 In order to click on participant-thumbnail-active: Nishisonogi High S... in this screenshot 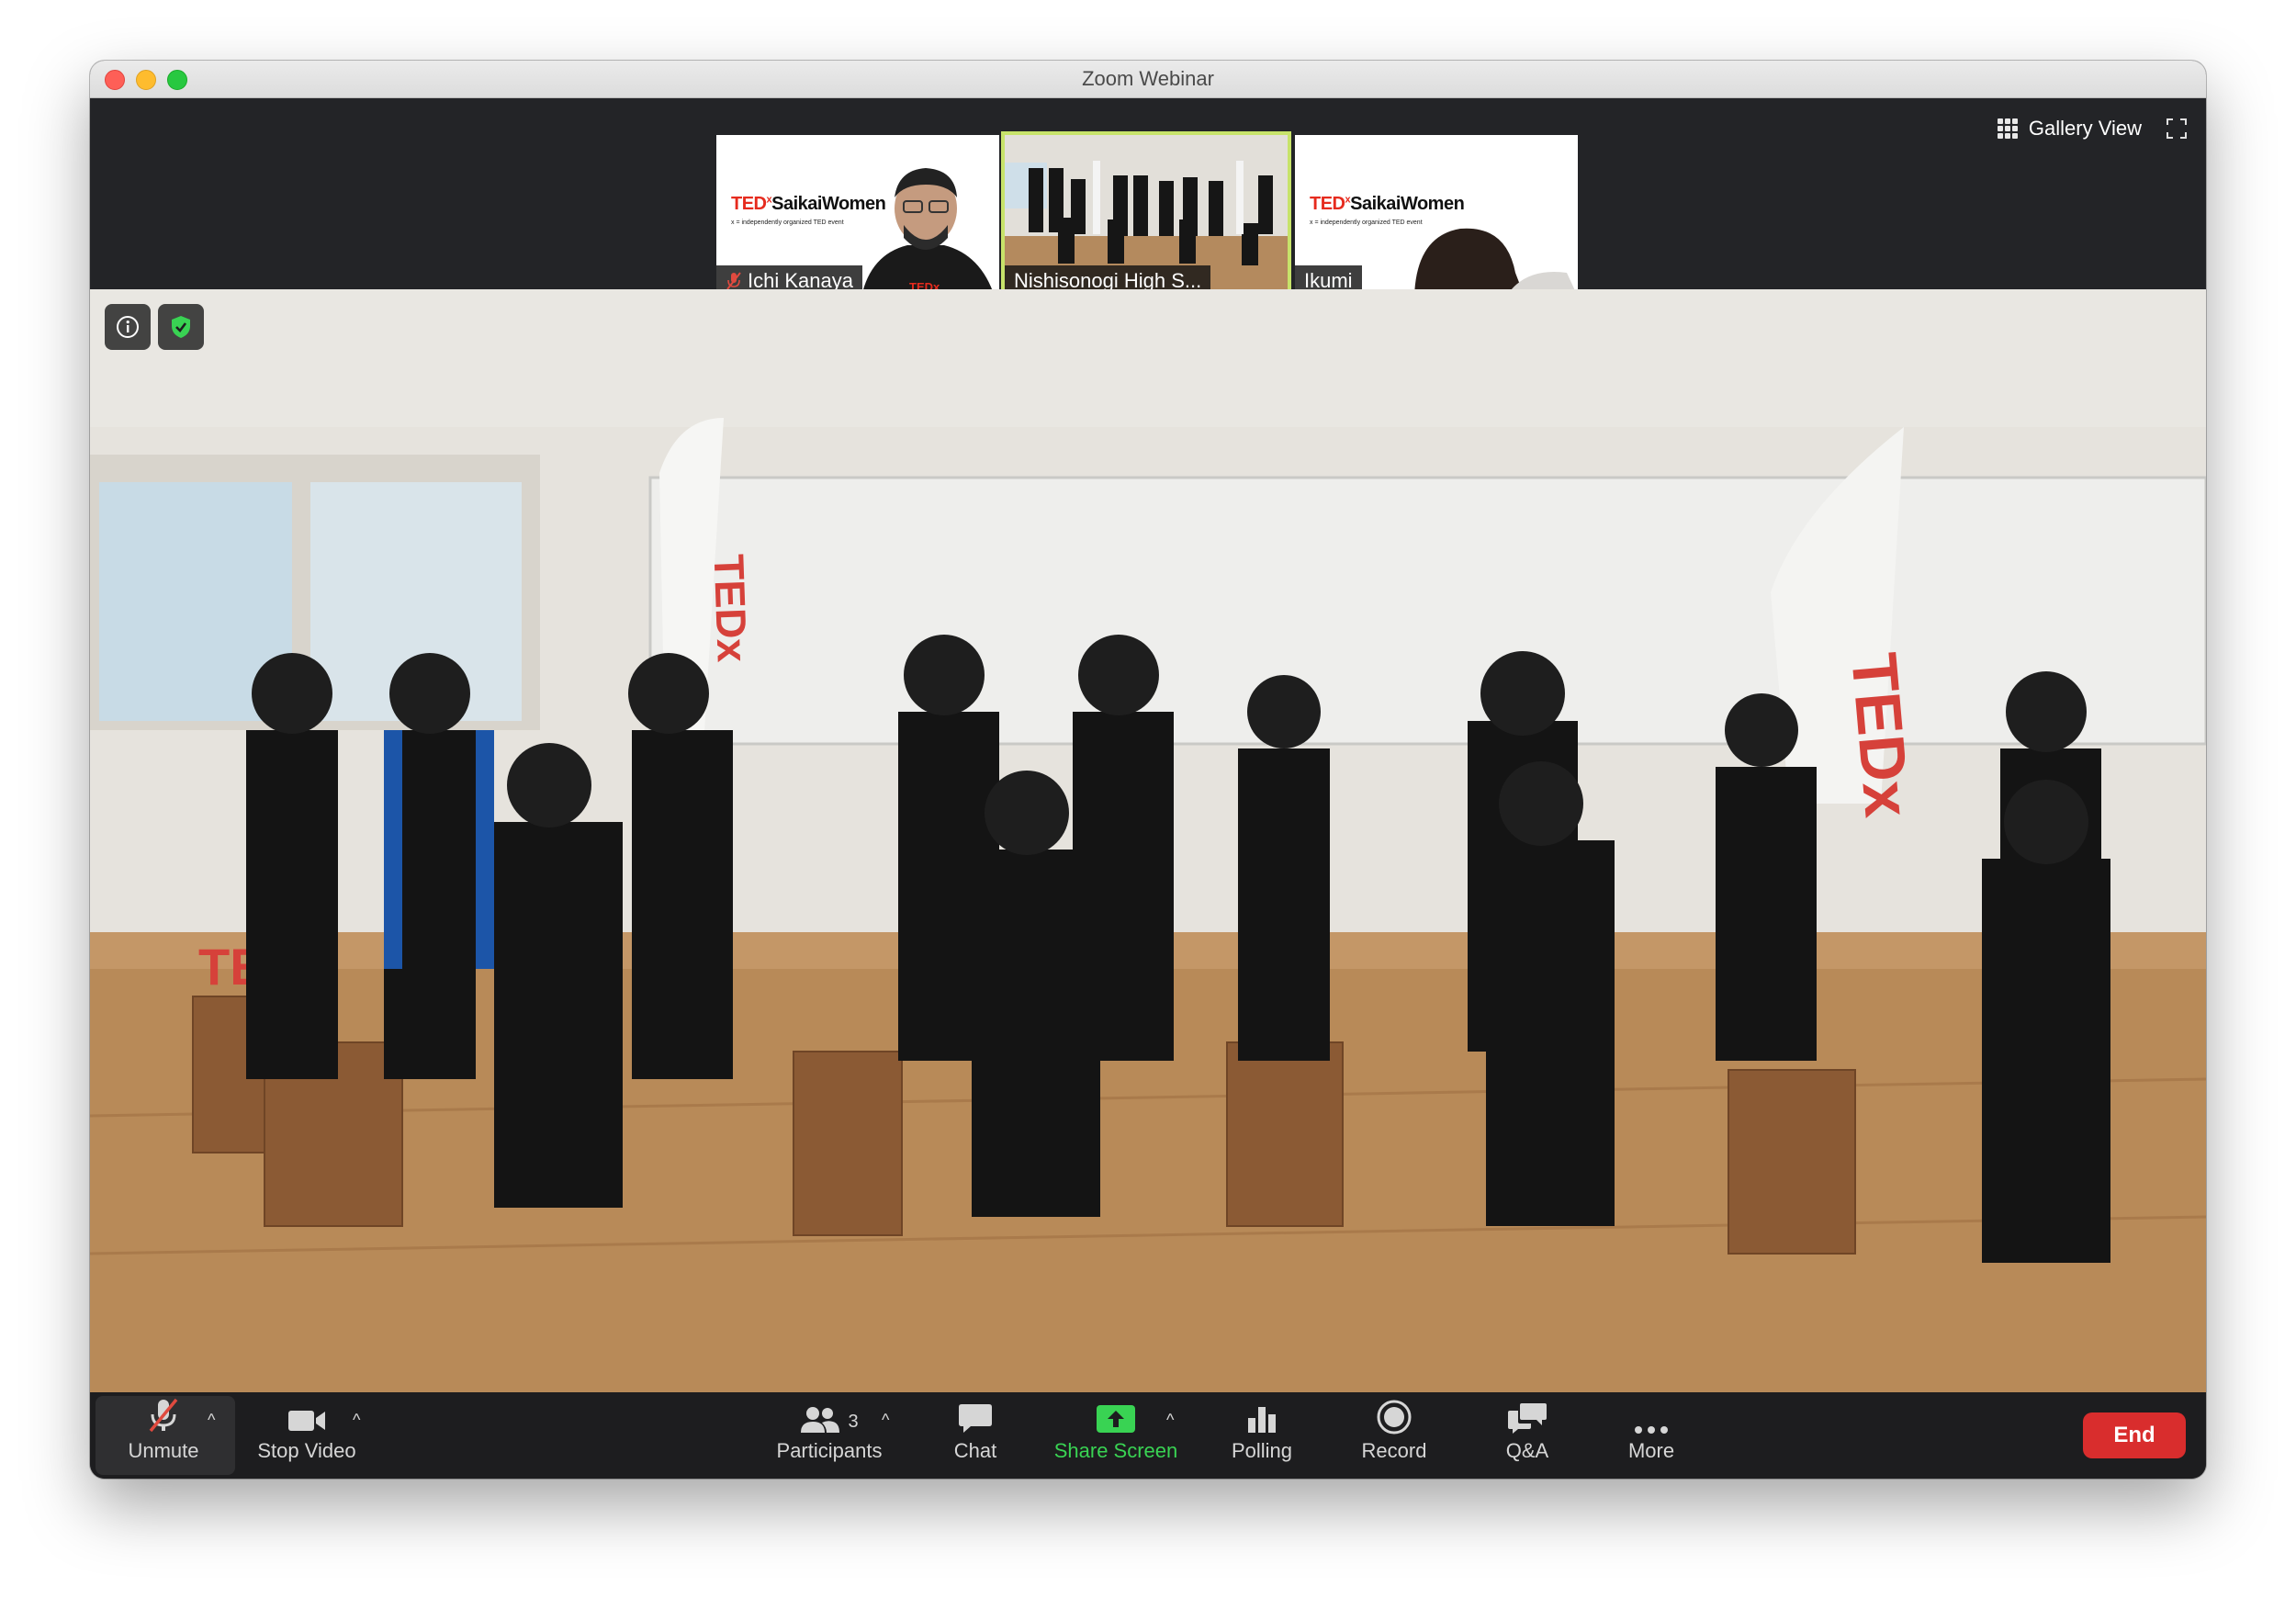, I will do `click(1147, 216)`.